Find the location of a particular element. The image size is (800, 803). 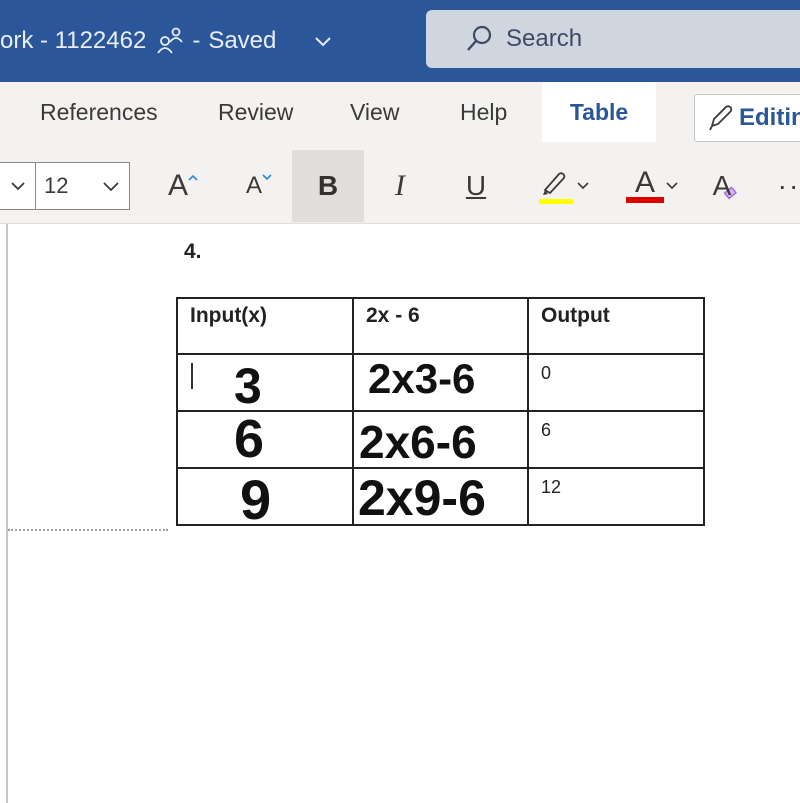

editing-mode-button: Editing is located at coordinates (747, 118).